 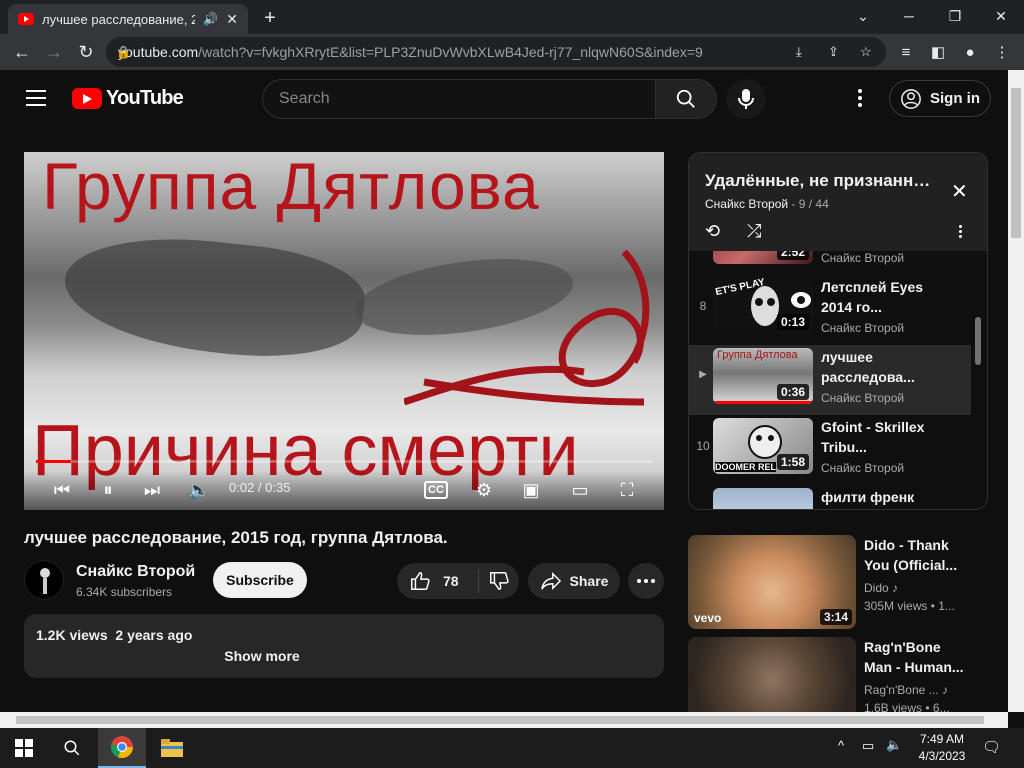 What do you see at coordinates (881, 588) in the screenshot?
I see `recommended-channel: Dido ♪` at bounding box center [881, 588].